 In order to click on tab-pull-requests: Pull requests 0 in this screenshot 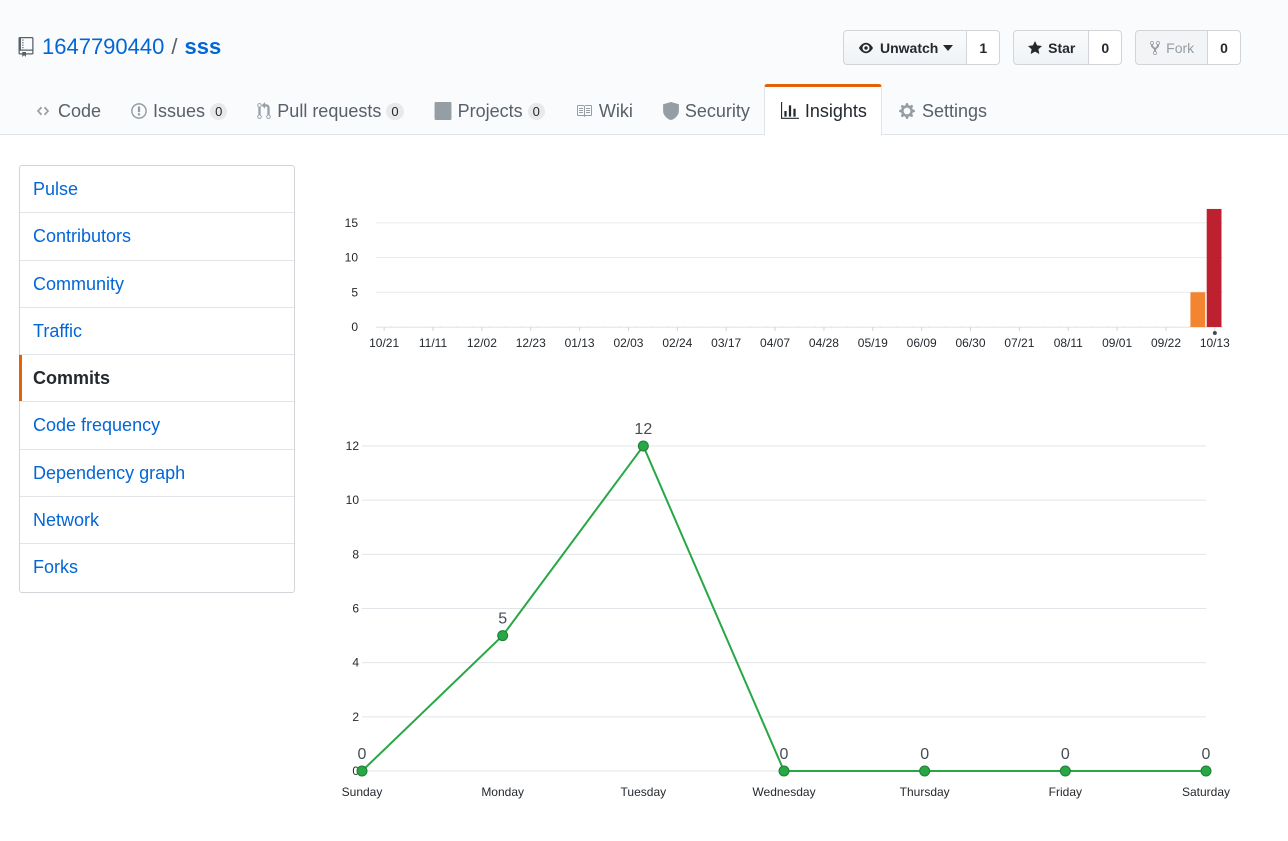, I will do `click(329, 109)`.